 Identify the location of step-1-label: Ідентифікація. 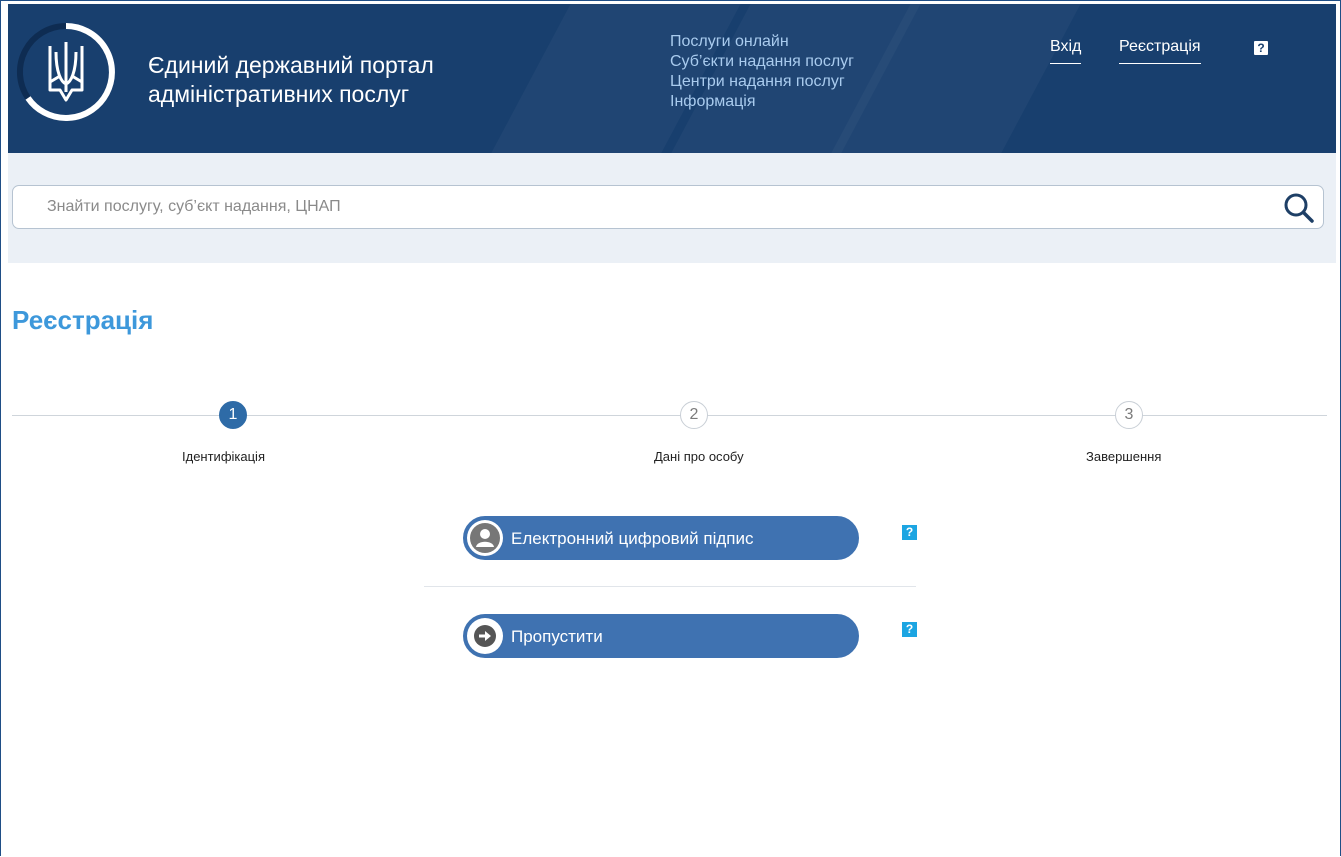
(223, 456).